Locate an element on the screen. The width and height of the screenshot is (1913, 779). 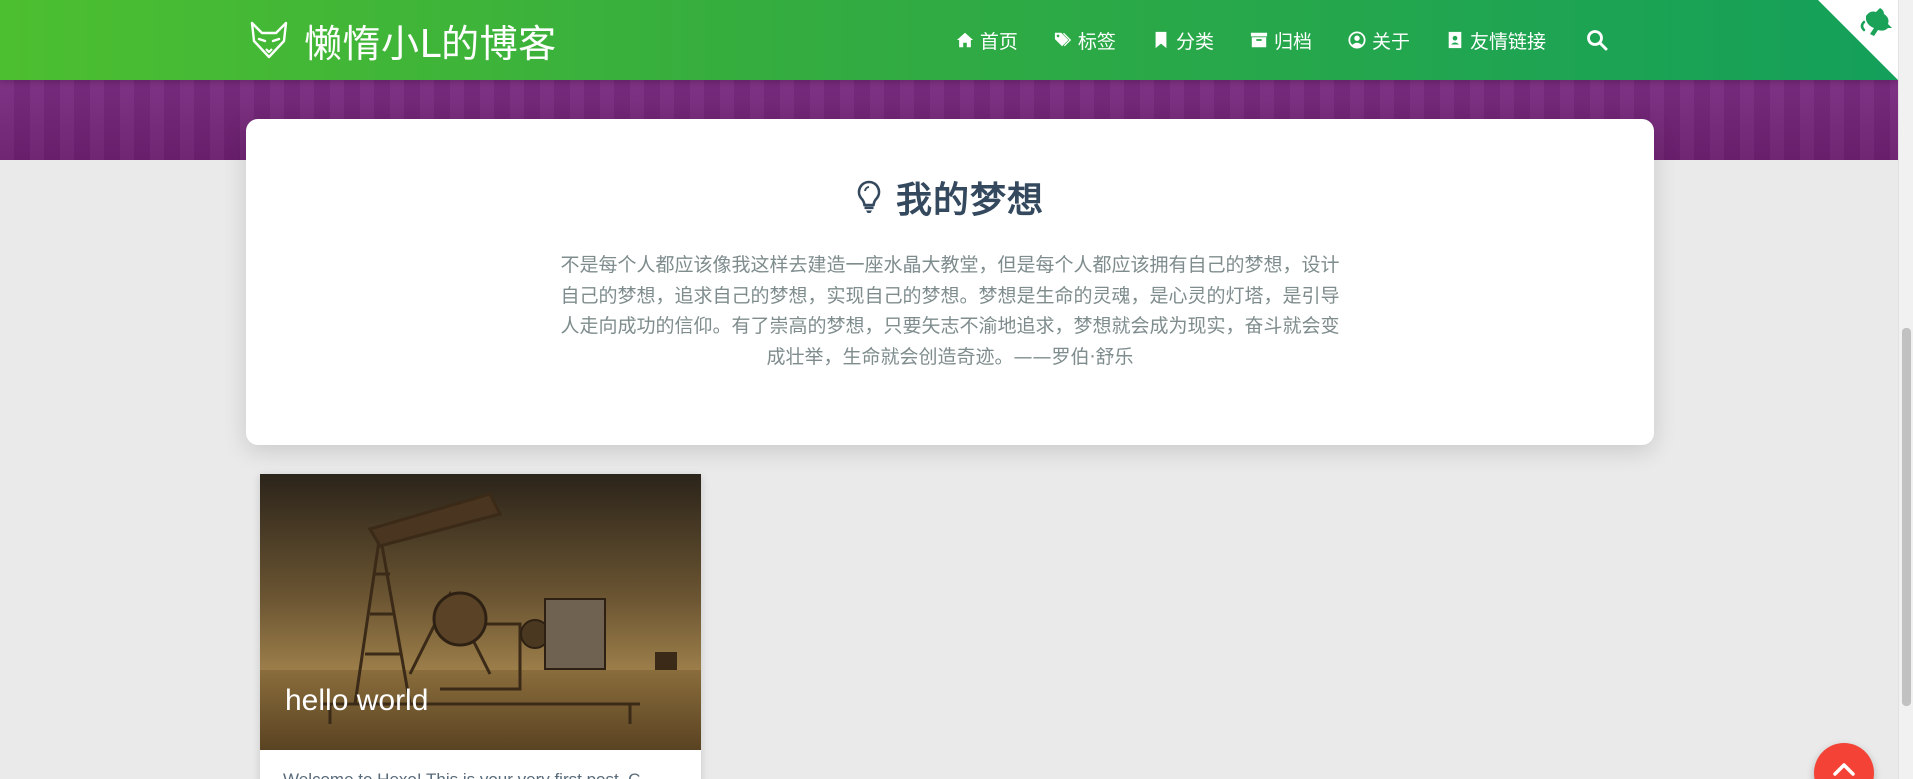
nav-label: 归档 is located at coordinates (1292, 41).